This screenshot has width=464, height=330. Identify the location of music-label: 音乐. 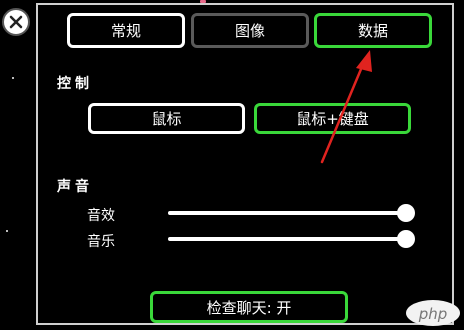
(101, 242).